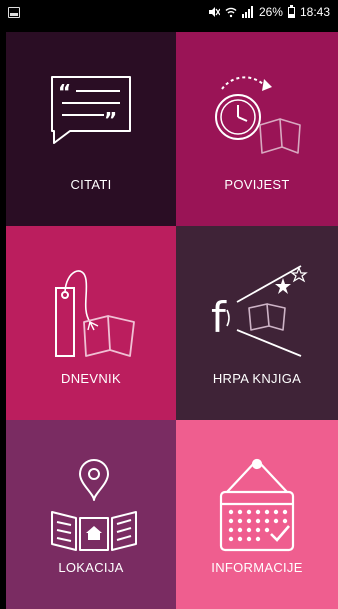 This screenshot has height=609, width=338. I want to click on tile-citati-label: CITATI, so click(91, 184).